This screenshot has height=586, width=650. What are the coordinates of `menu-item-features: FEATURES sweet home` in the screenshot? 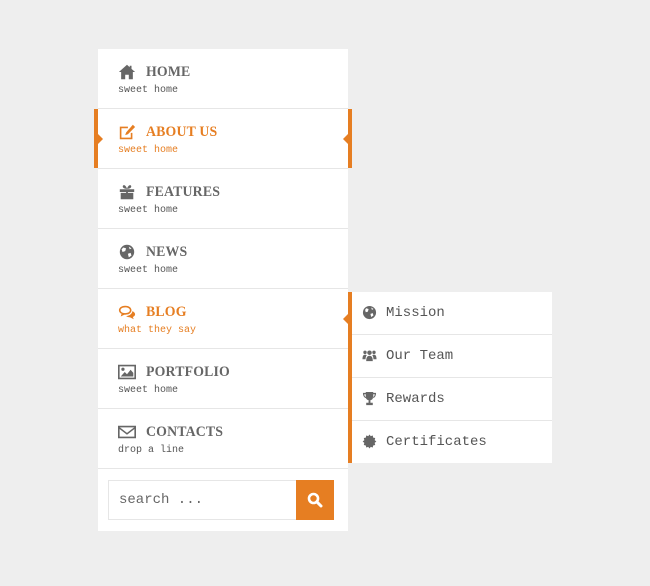 It's located at (223, 199).